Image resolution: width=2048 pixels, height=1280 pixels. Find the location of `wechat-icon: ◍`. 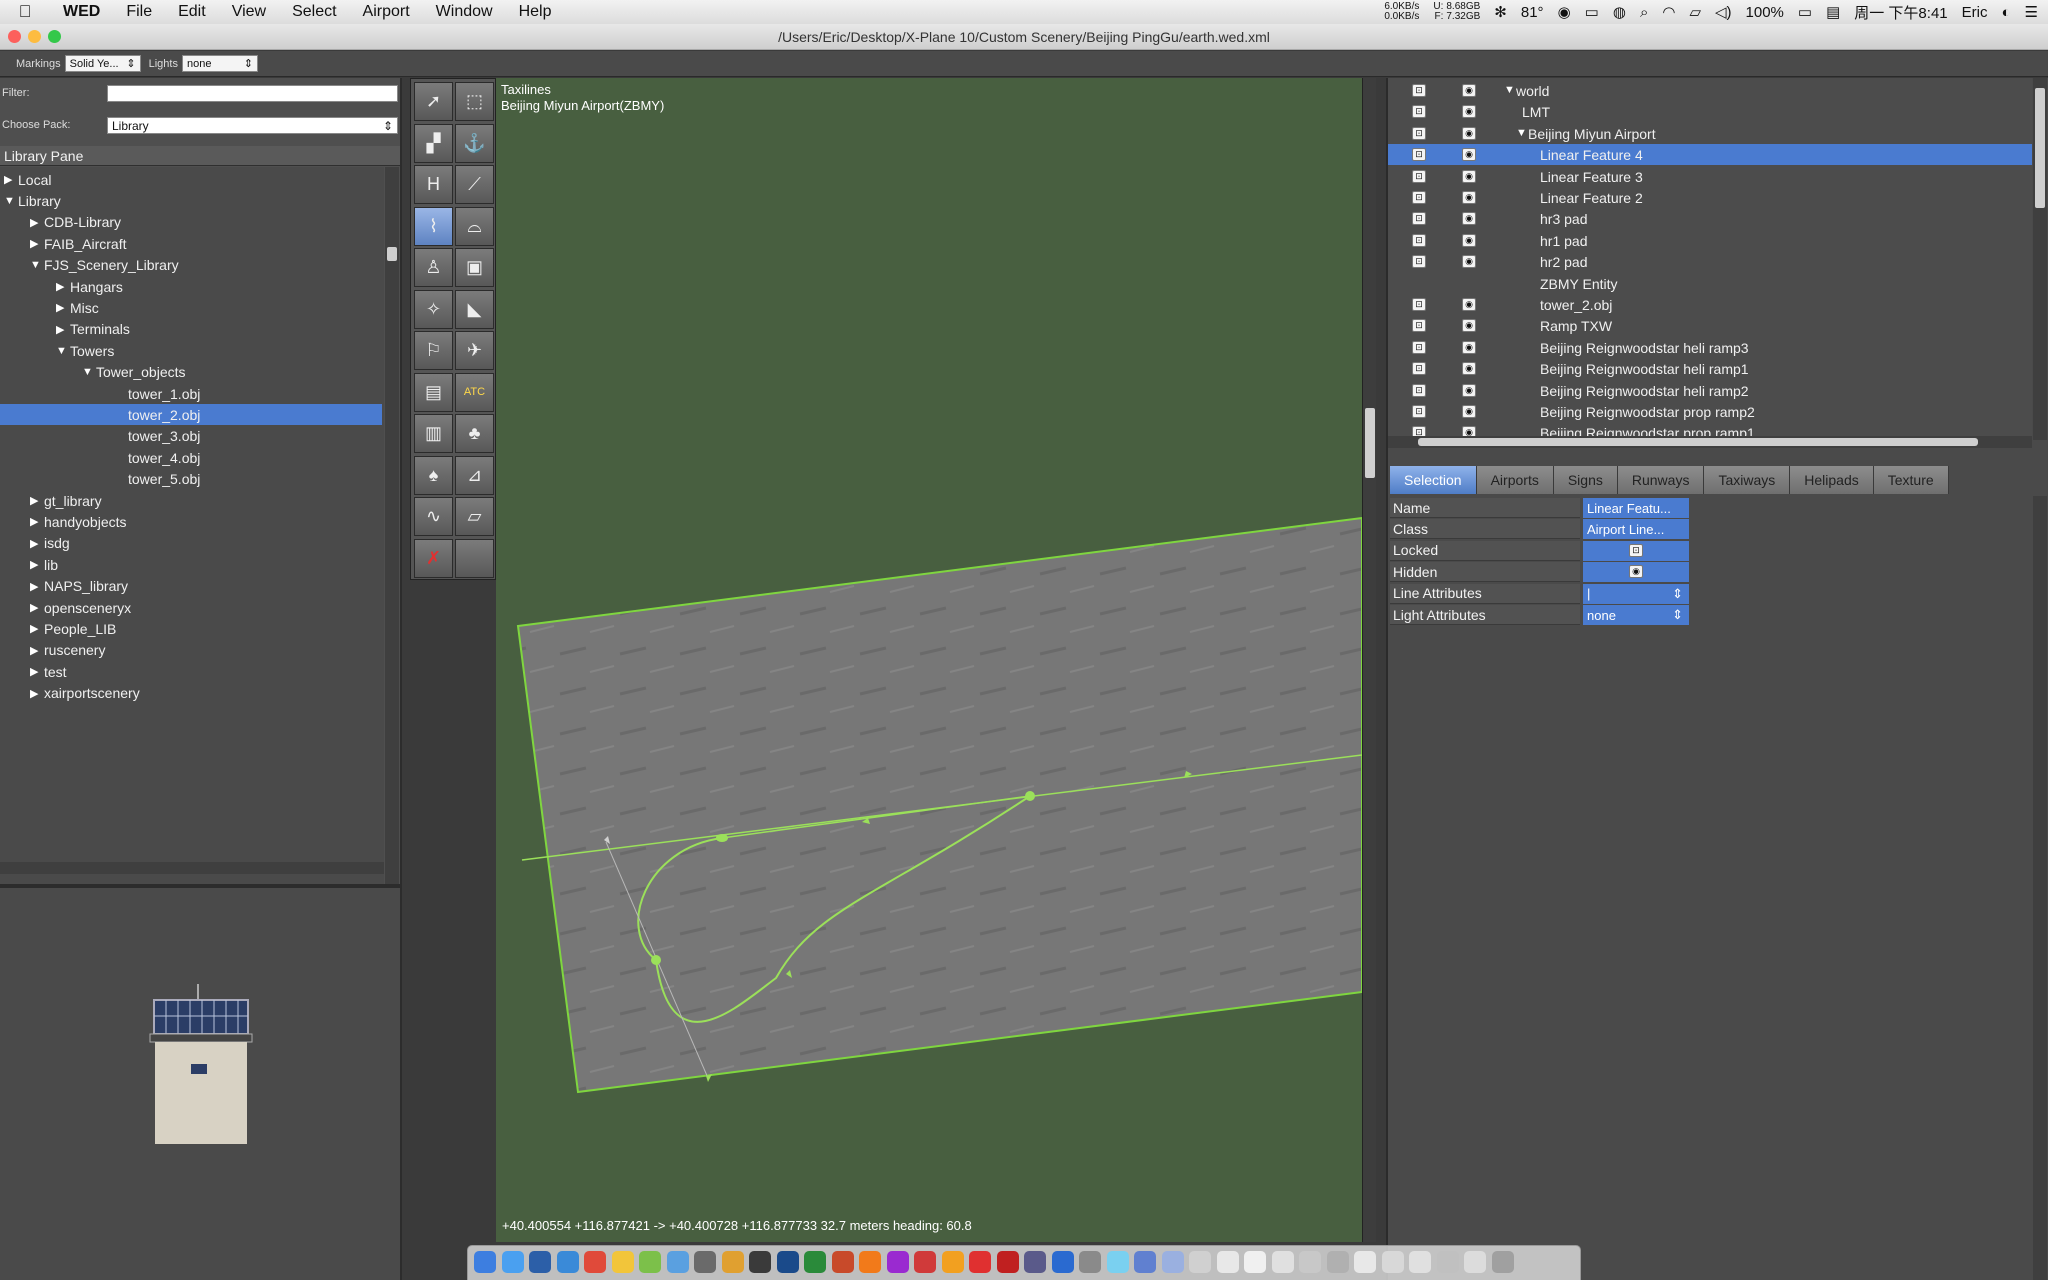

wechat-icon: ◍ is located at coordinates (1619, 12).